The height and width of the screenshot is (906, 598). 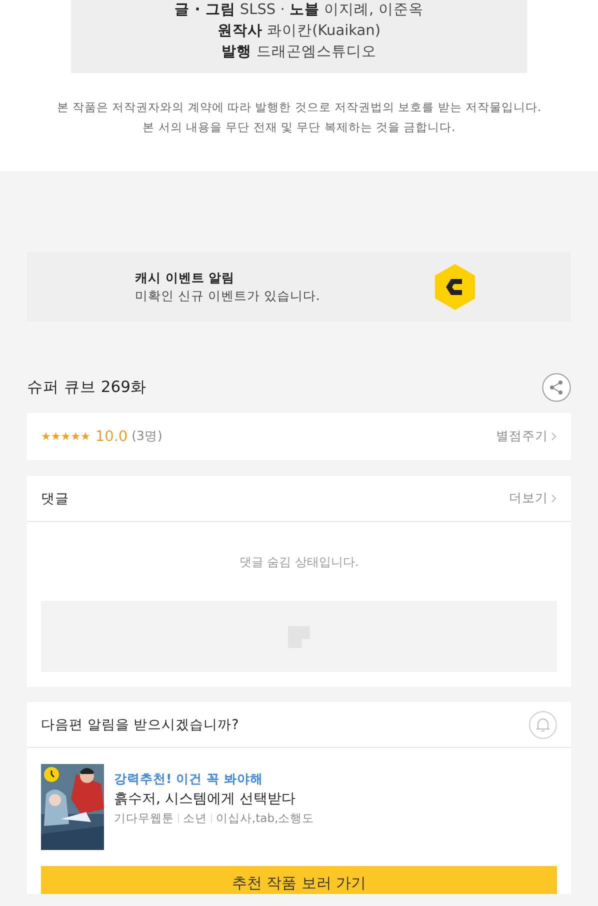 What do you see at coordinates (140, 725) in the screenshot?
I see `alert-question: 다음편 알림을 받으시겠습니까?` at bounding box center [140, 725].